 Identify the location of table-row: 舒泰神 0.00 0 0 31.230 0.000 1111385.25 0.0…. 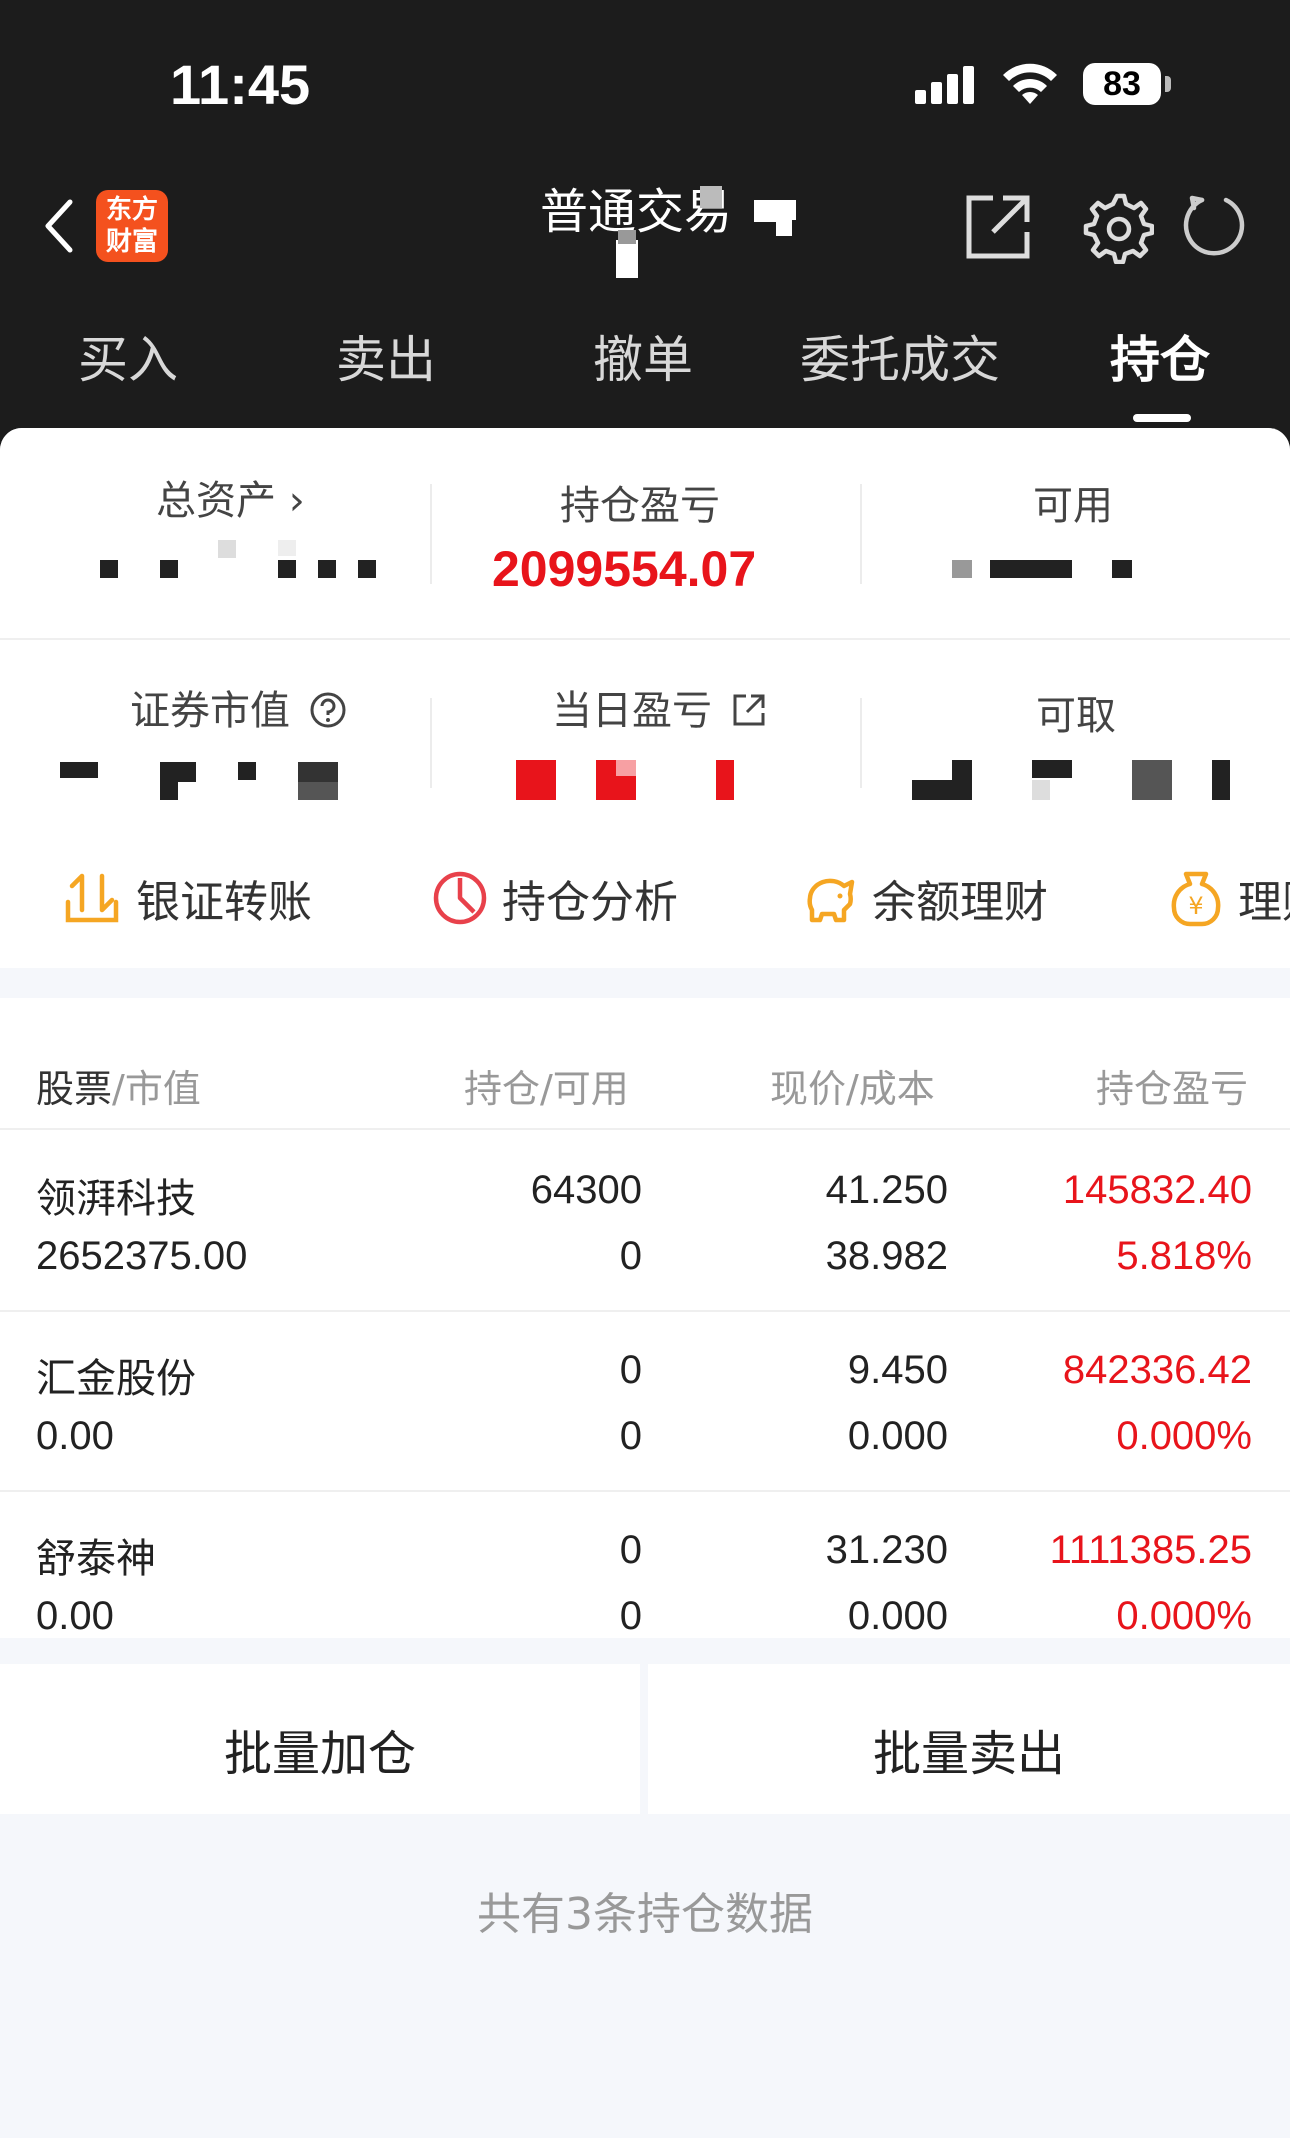
(645, 1582).